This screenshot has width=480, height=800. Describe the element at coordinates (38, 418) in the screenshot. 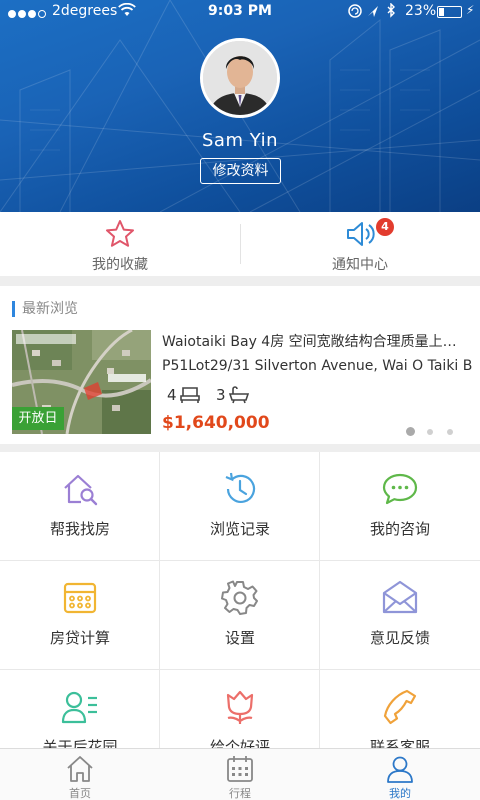

I see `open-home-tag: 开放日` at that location.